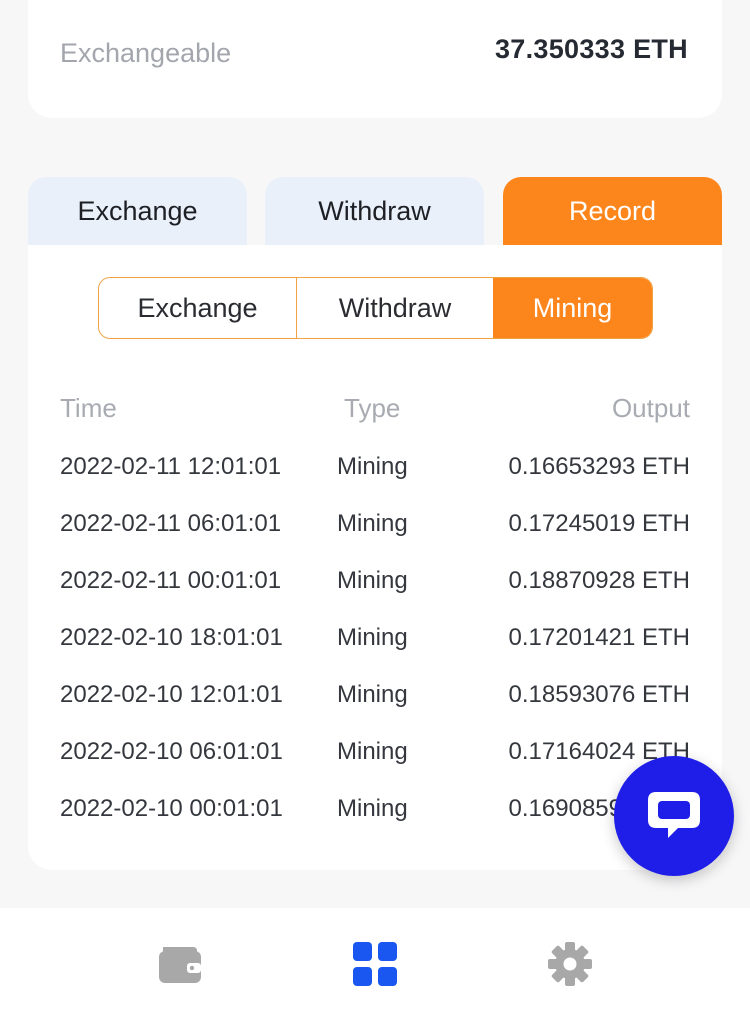 This screenshot has height=1024, width=750. I want to click on header-output: Output, so click(650, 408).